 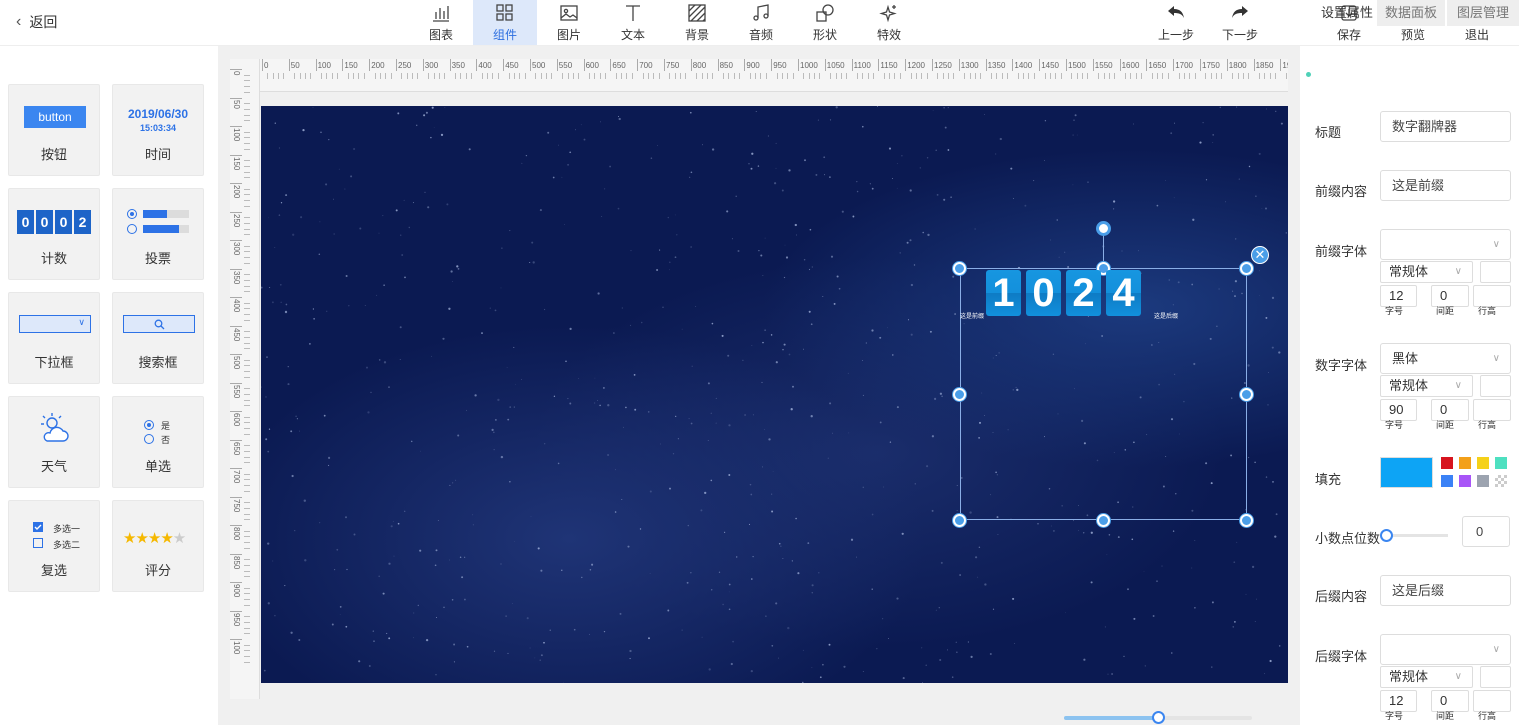 What do you see at coordinates (19, 21) in the screenshot?
I see `chevron-left-icon: ‹` at bounding box center [19, 21].